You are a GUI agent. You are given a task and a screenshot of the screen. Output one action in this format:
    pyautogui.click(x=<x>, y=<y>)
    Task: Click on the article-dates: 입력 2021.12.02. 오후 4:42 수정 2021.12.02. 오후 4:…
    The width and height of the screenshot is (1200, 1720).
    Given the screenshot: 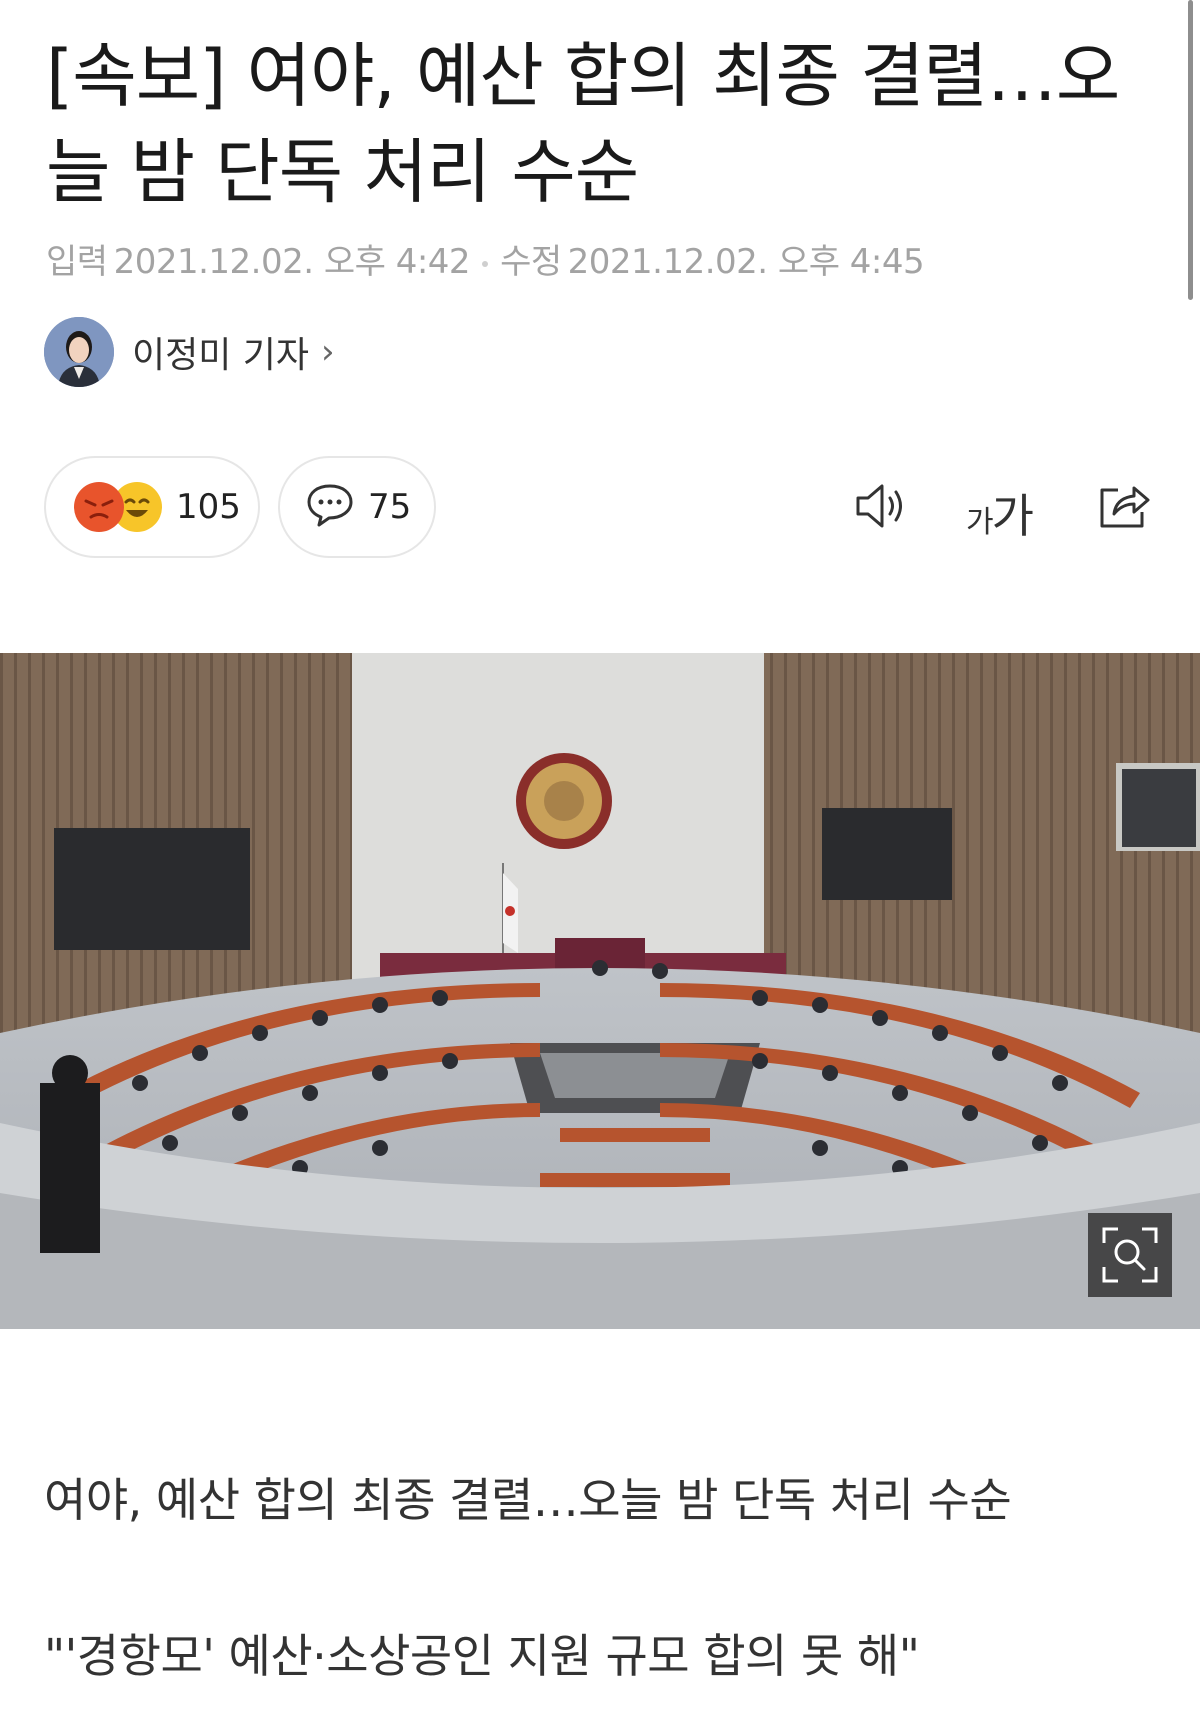 What is the action you would take?
    pyautogui.click(x=485, y=258)
    